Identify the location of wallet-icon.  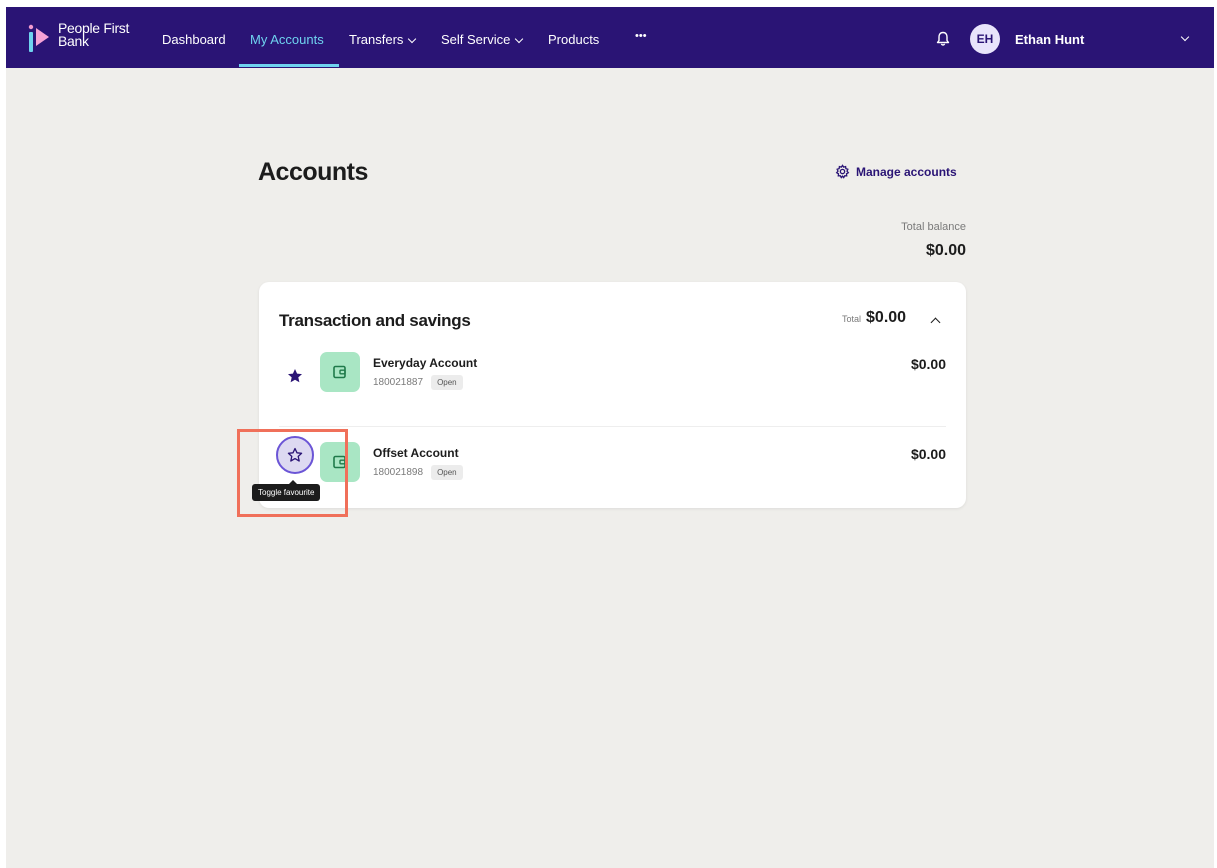
(340, 372).